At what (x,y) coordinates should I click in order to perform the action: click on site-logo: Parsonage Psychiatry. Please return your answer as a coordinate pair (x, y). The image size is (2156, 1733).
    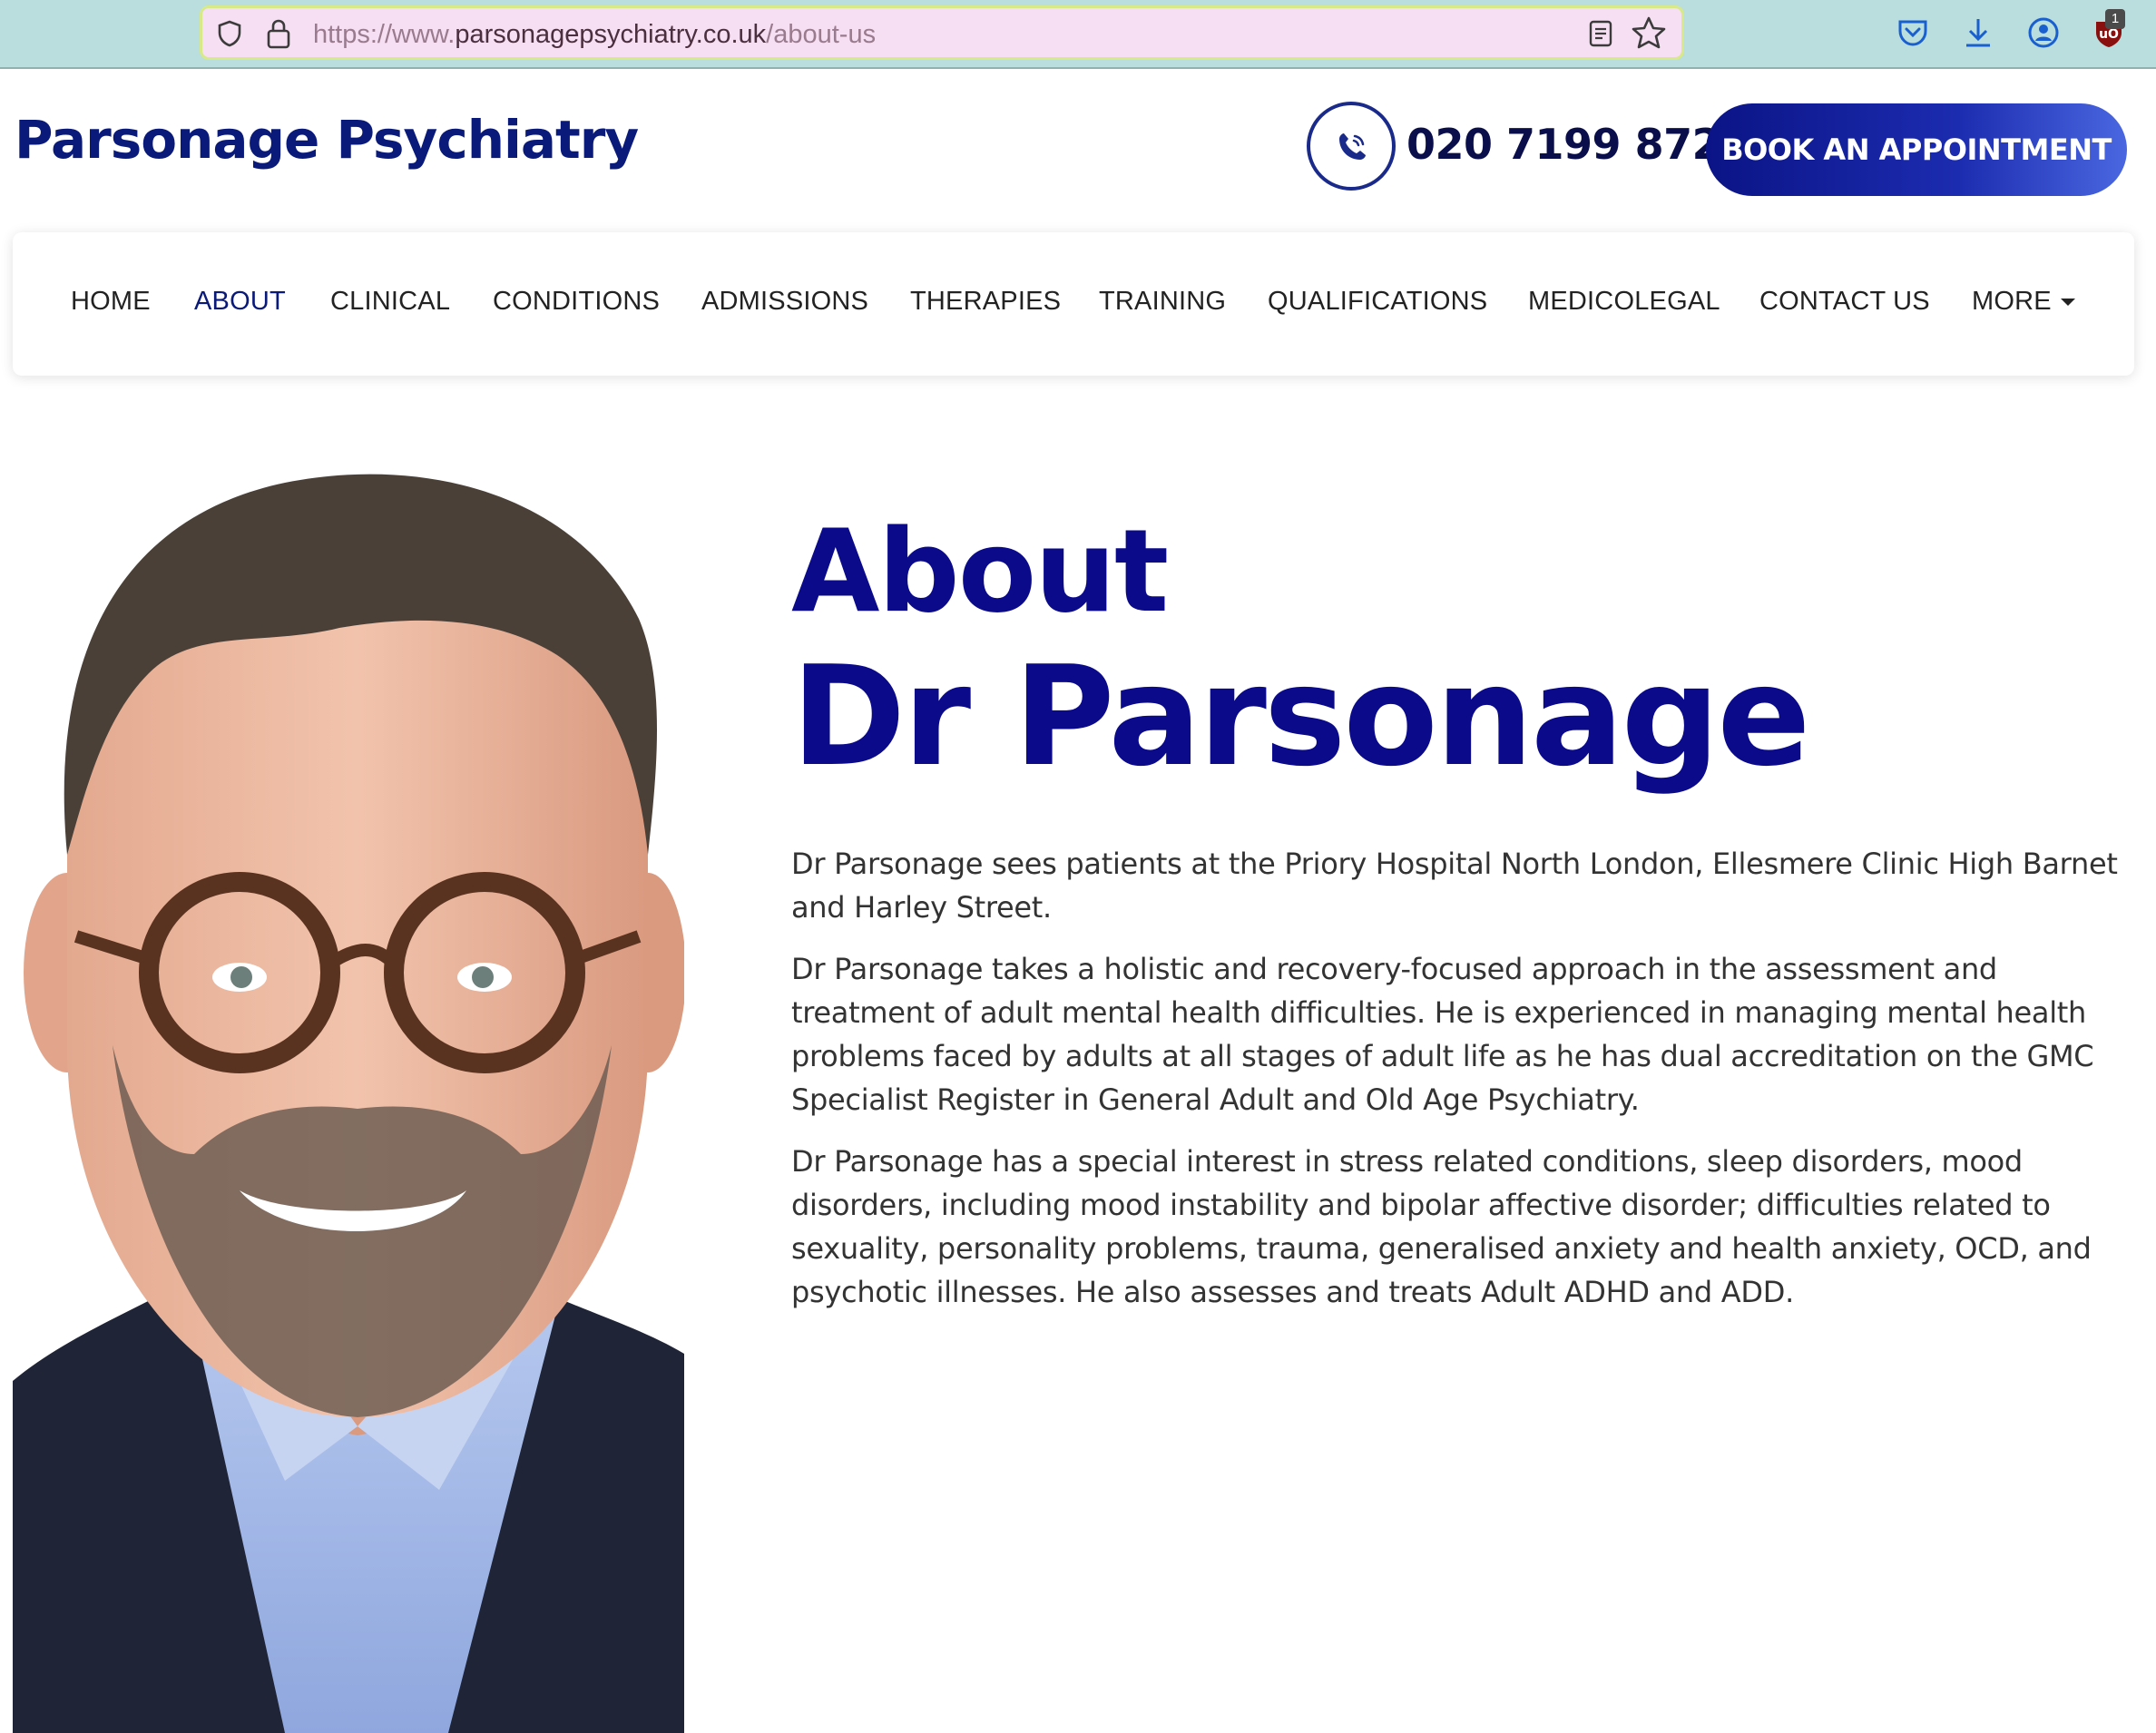
    Looking at the image, I should click on (327, 140).